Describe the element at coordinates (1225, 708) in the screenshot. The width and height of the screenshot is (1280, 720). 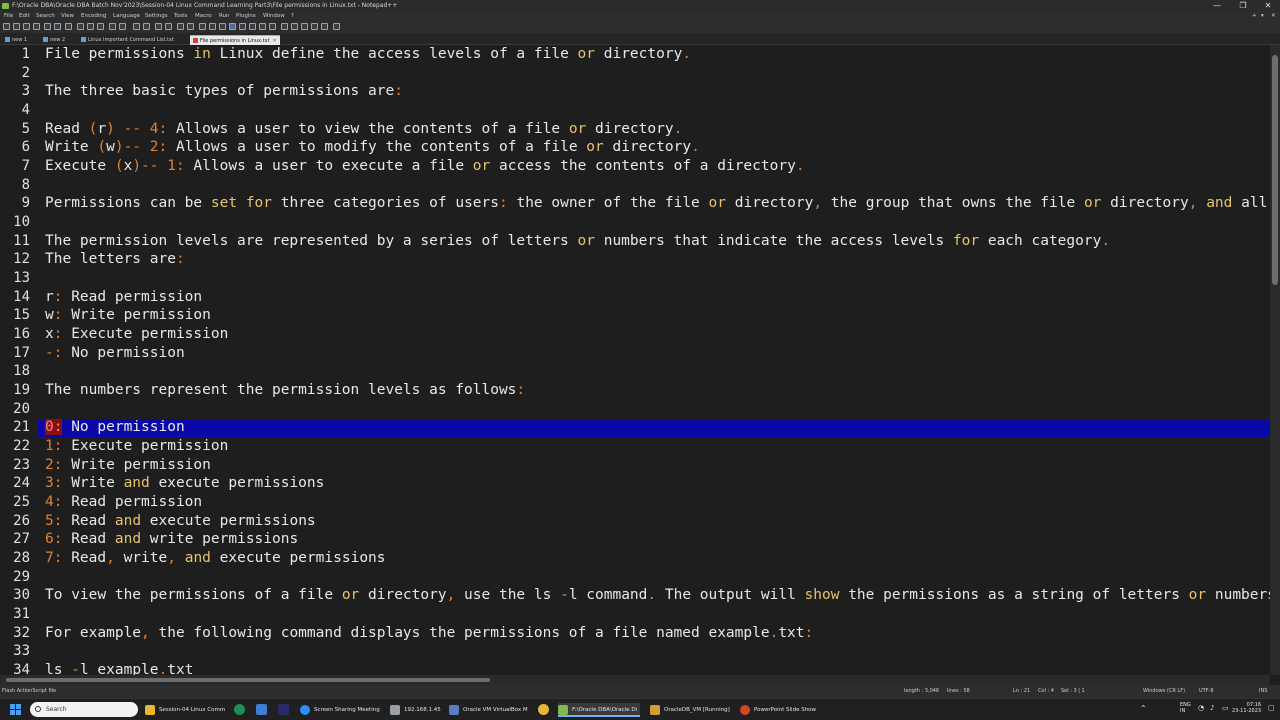
I see `battery-icon: ▭` at that location.